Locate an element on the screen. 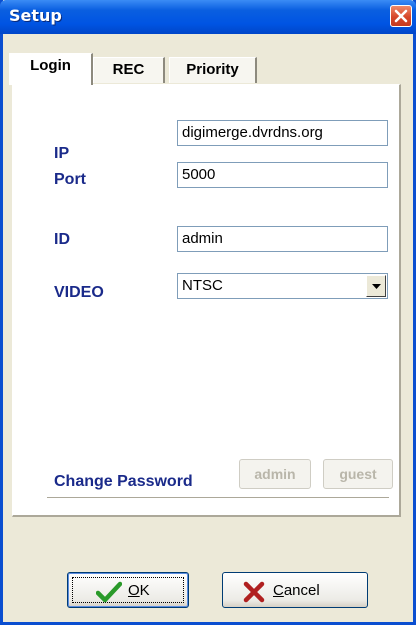  ok-label: OK is located at coordinates (139, 590).